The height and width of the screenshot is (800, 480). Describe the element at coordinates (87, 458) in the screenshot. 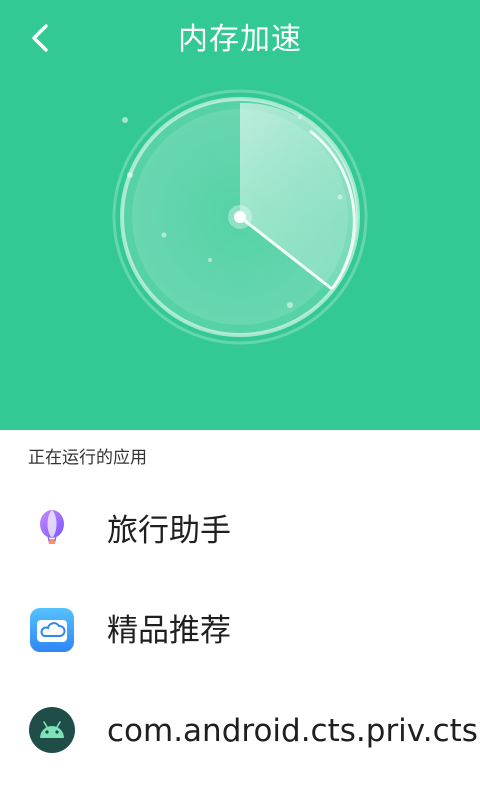

I see `running-apps-heading: 正在运行的应用` at that location.